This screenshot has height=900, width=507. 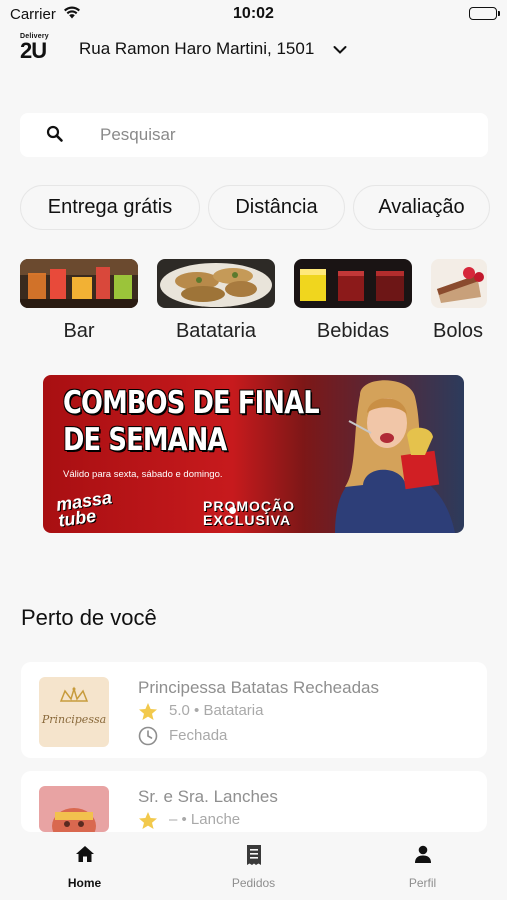 I want to click on logo-big-text: 2U, so click(x=33, y=50).